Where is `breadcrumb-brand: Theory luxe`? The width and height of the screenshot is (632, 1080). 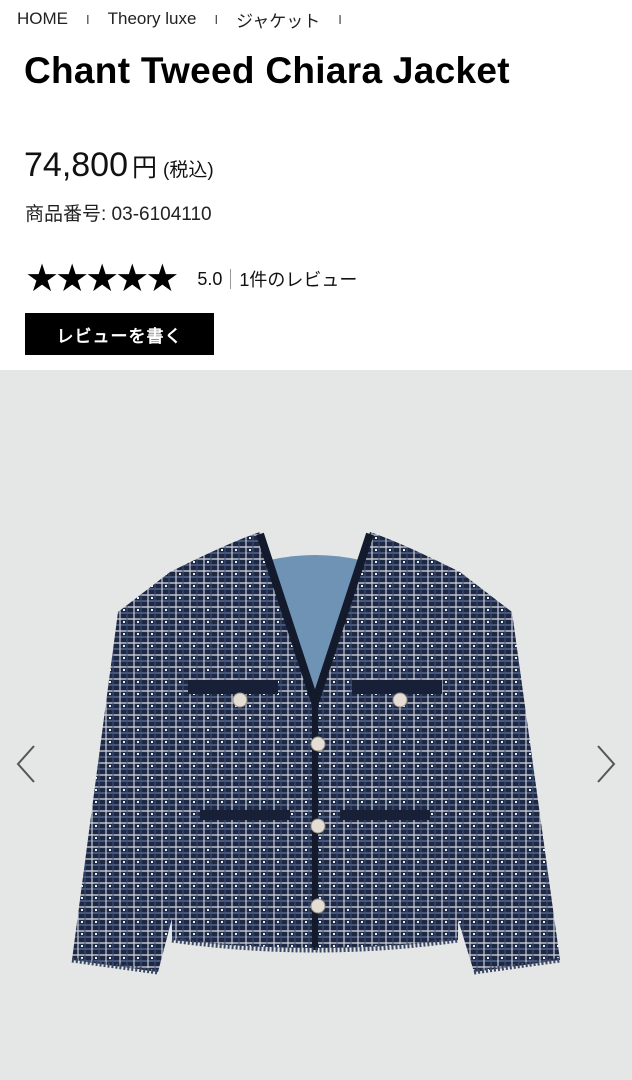 breadcrumb-brand: Theory luxe is located at coordinates (152, 19).